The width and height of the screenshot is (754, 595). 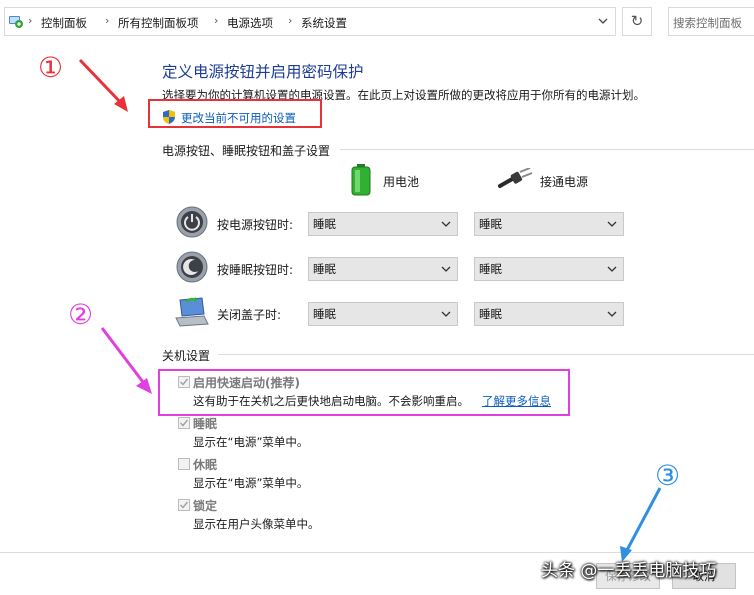 I want to click on laptop-lid-icon, so click(x=192, y=313).